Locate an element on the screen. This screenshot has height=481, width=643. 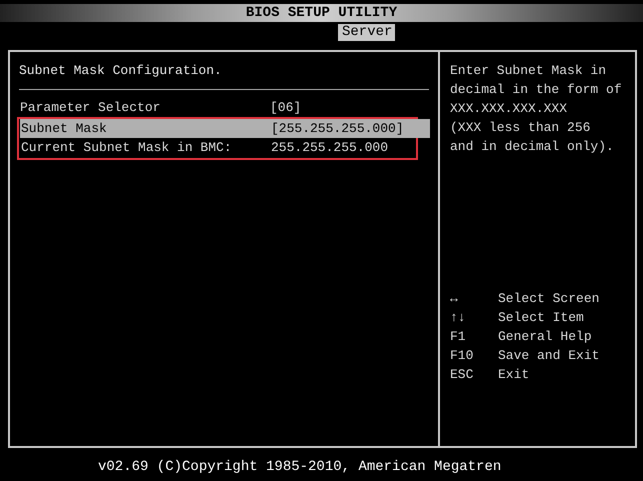
tab: Server is located at coordinates (366, 32).